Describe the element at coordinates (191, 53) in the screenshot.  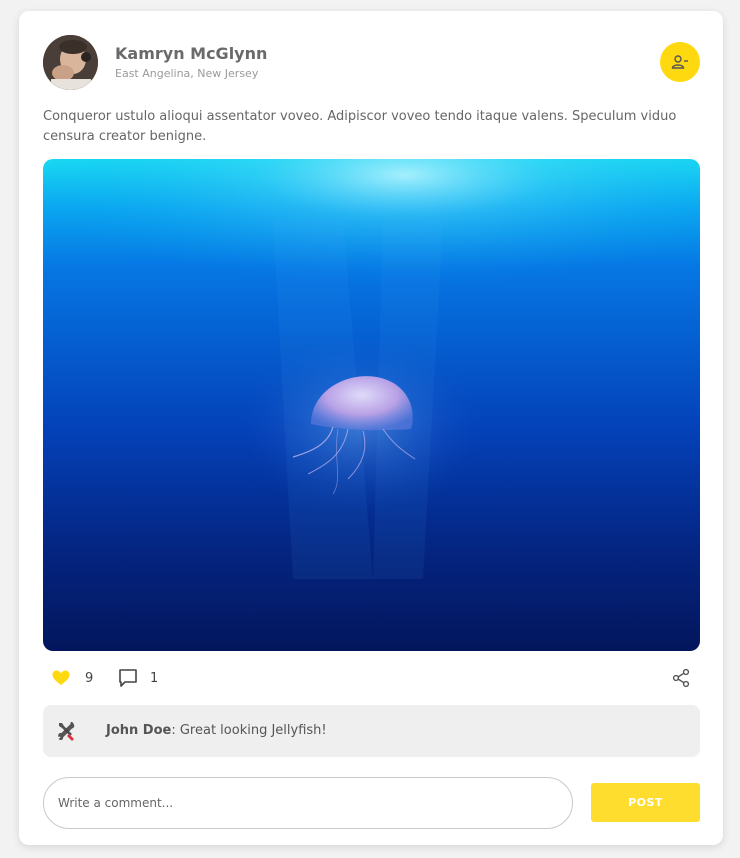
I see `author-name: Kamryn McGlynn` at that location.